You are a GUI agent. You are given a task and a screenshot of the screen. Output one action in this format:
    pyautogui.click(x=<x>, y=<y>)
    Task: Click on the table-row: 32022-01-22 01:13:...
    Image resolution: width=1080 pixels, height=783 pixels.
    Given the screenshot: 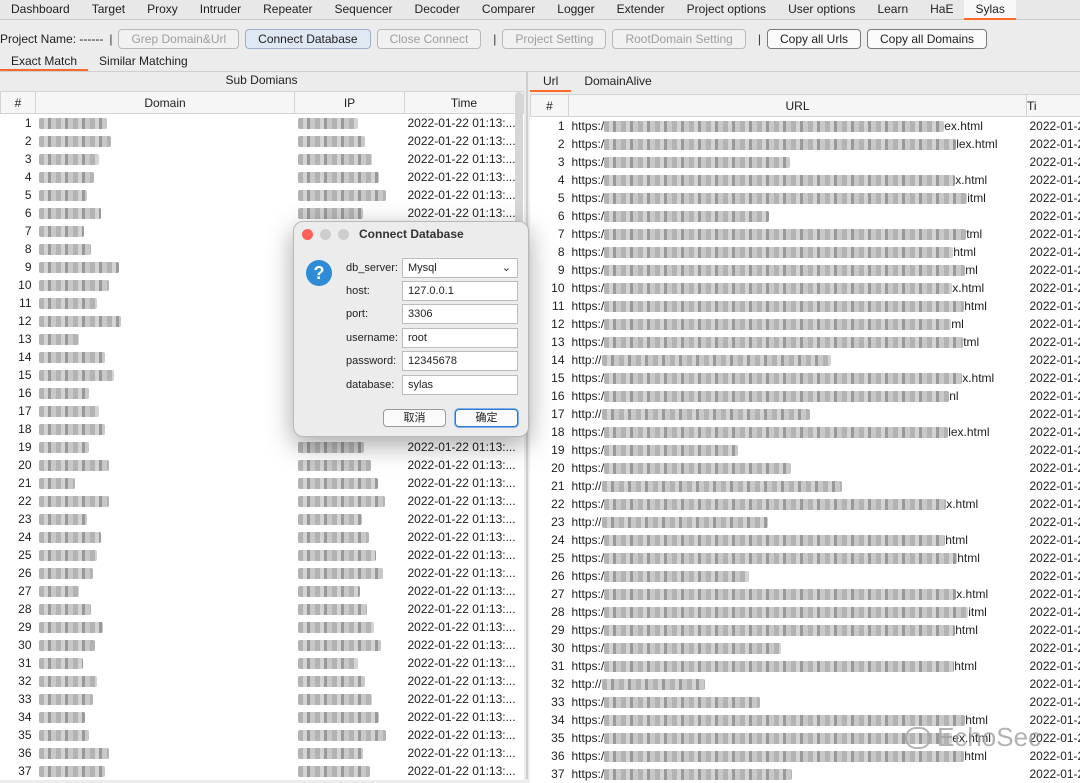 What is the action you would take?
    pyautogui.click(x=262, y=159)
    